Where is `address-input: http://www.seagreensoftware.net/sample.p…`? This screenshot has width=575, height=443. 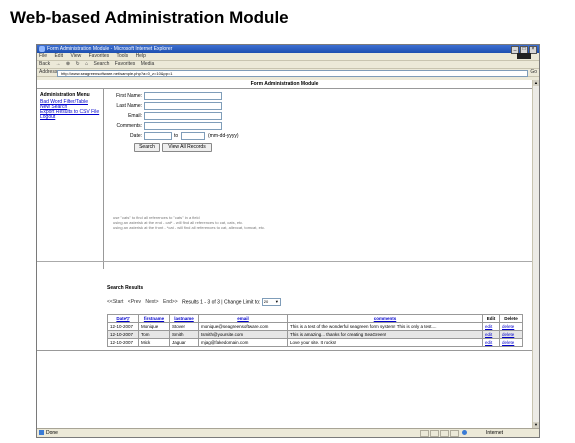 address-input: http://www.seagreensoftware.net/sample.p… is located at coordinates (292, 73).